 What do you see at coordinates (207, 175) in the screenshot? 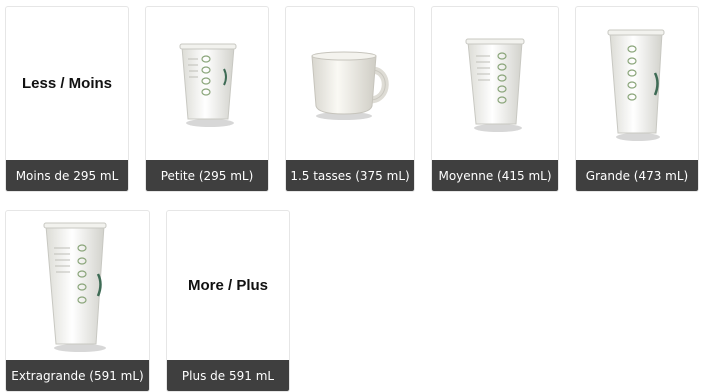
I see `option-label: Petite (295 mL)` at bounding box center [207, 175].